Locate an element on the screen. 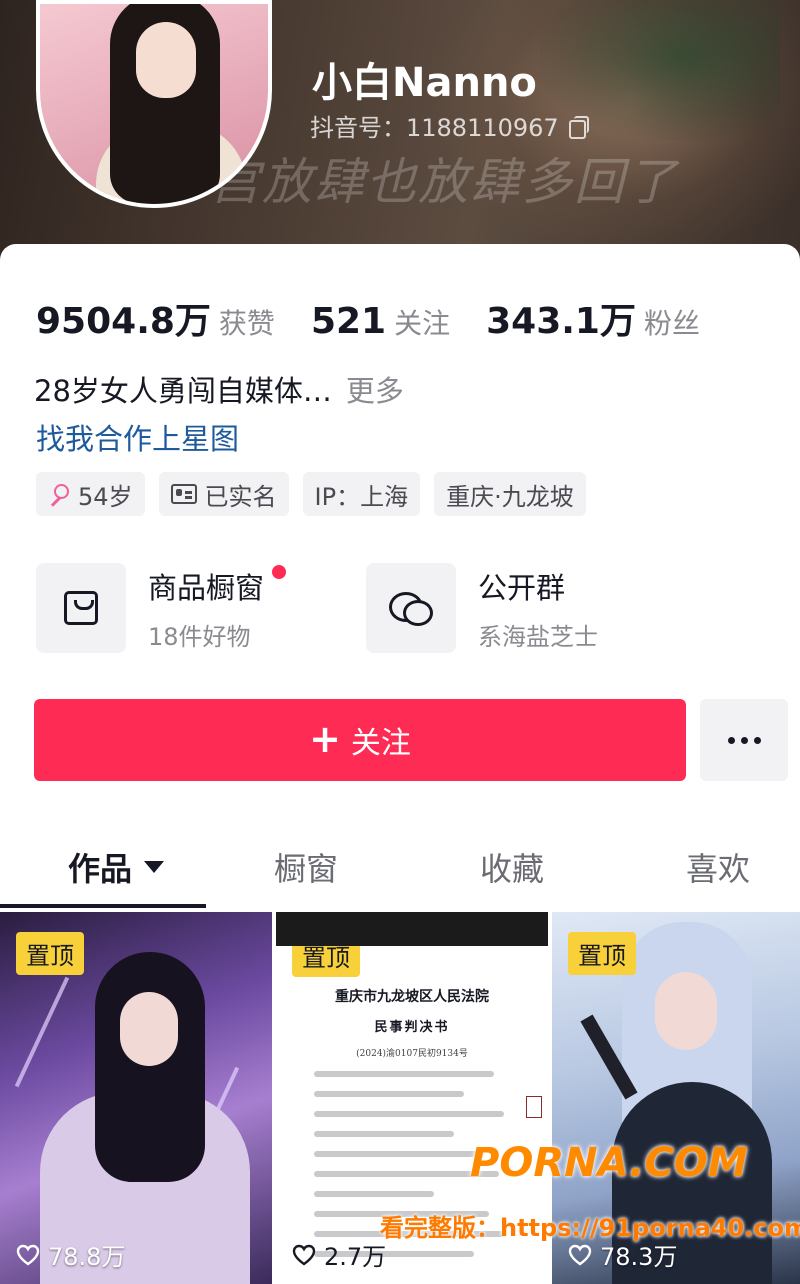 The height and width of the screenshot is (1284, 800). stats-row: 9504.8万 获赞 521 关注 343.1万 粉丝 is located at coordinates (386, 318).